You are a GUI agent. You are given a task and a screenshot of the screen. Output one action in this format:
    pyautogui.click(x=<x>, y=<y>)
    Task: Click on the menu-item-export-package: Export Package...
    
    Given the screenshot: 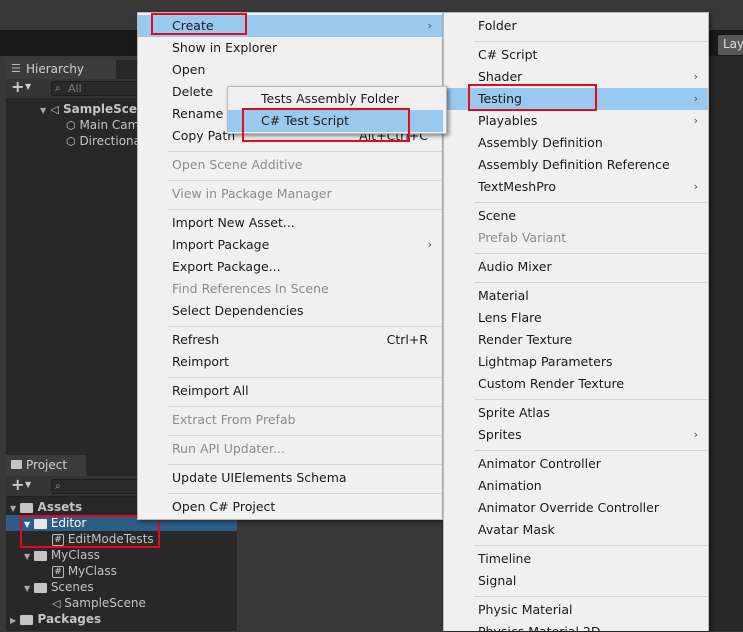 What is the action you would take?
    pyautogui.click(x=290, y=267)
    